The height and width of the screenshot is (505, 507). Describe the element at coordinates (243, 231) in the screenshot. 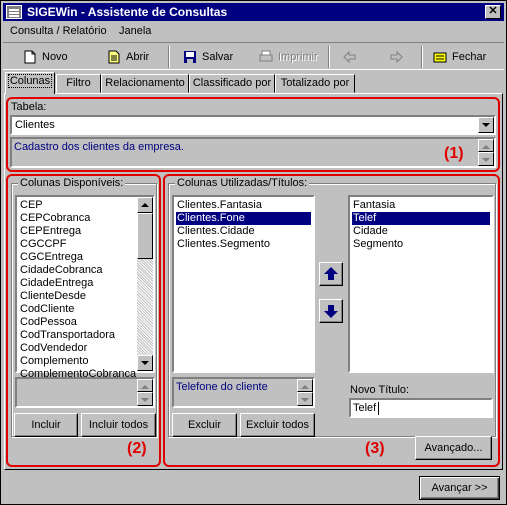

I see `utilizada-item: Clientes.Cidade` at that location.